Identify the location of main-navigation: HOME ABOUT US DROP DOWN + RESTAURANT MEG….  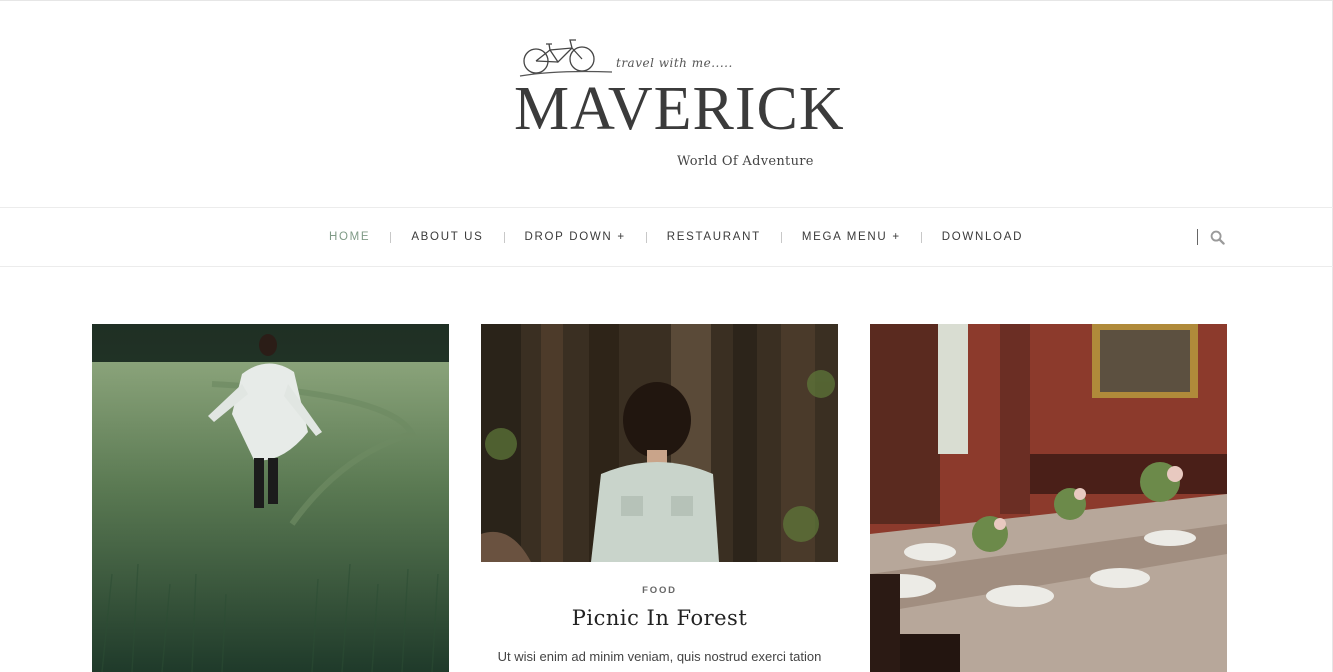
(666, 237).